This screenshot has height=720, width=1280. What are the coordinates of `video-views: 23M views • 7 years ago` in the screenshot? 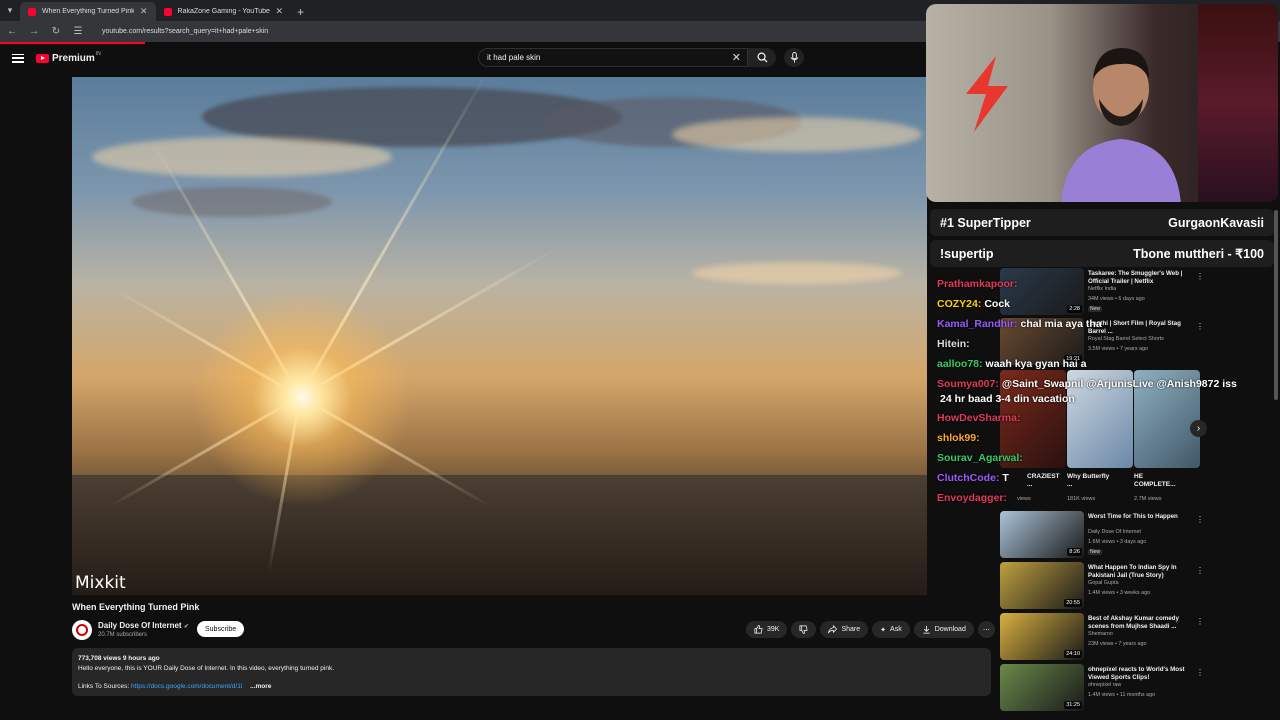 It's located at (1117, 644).